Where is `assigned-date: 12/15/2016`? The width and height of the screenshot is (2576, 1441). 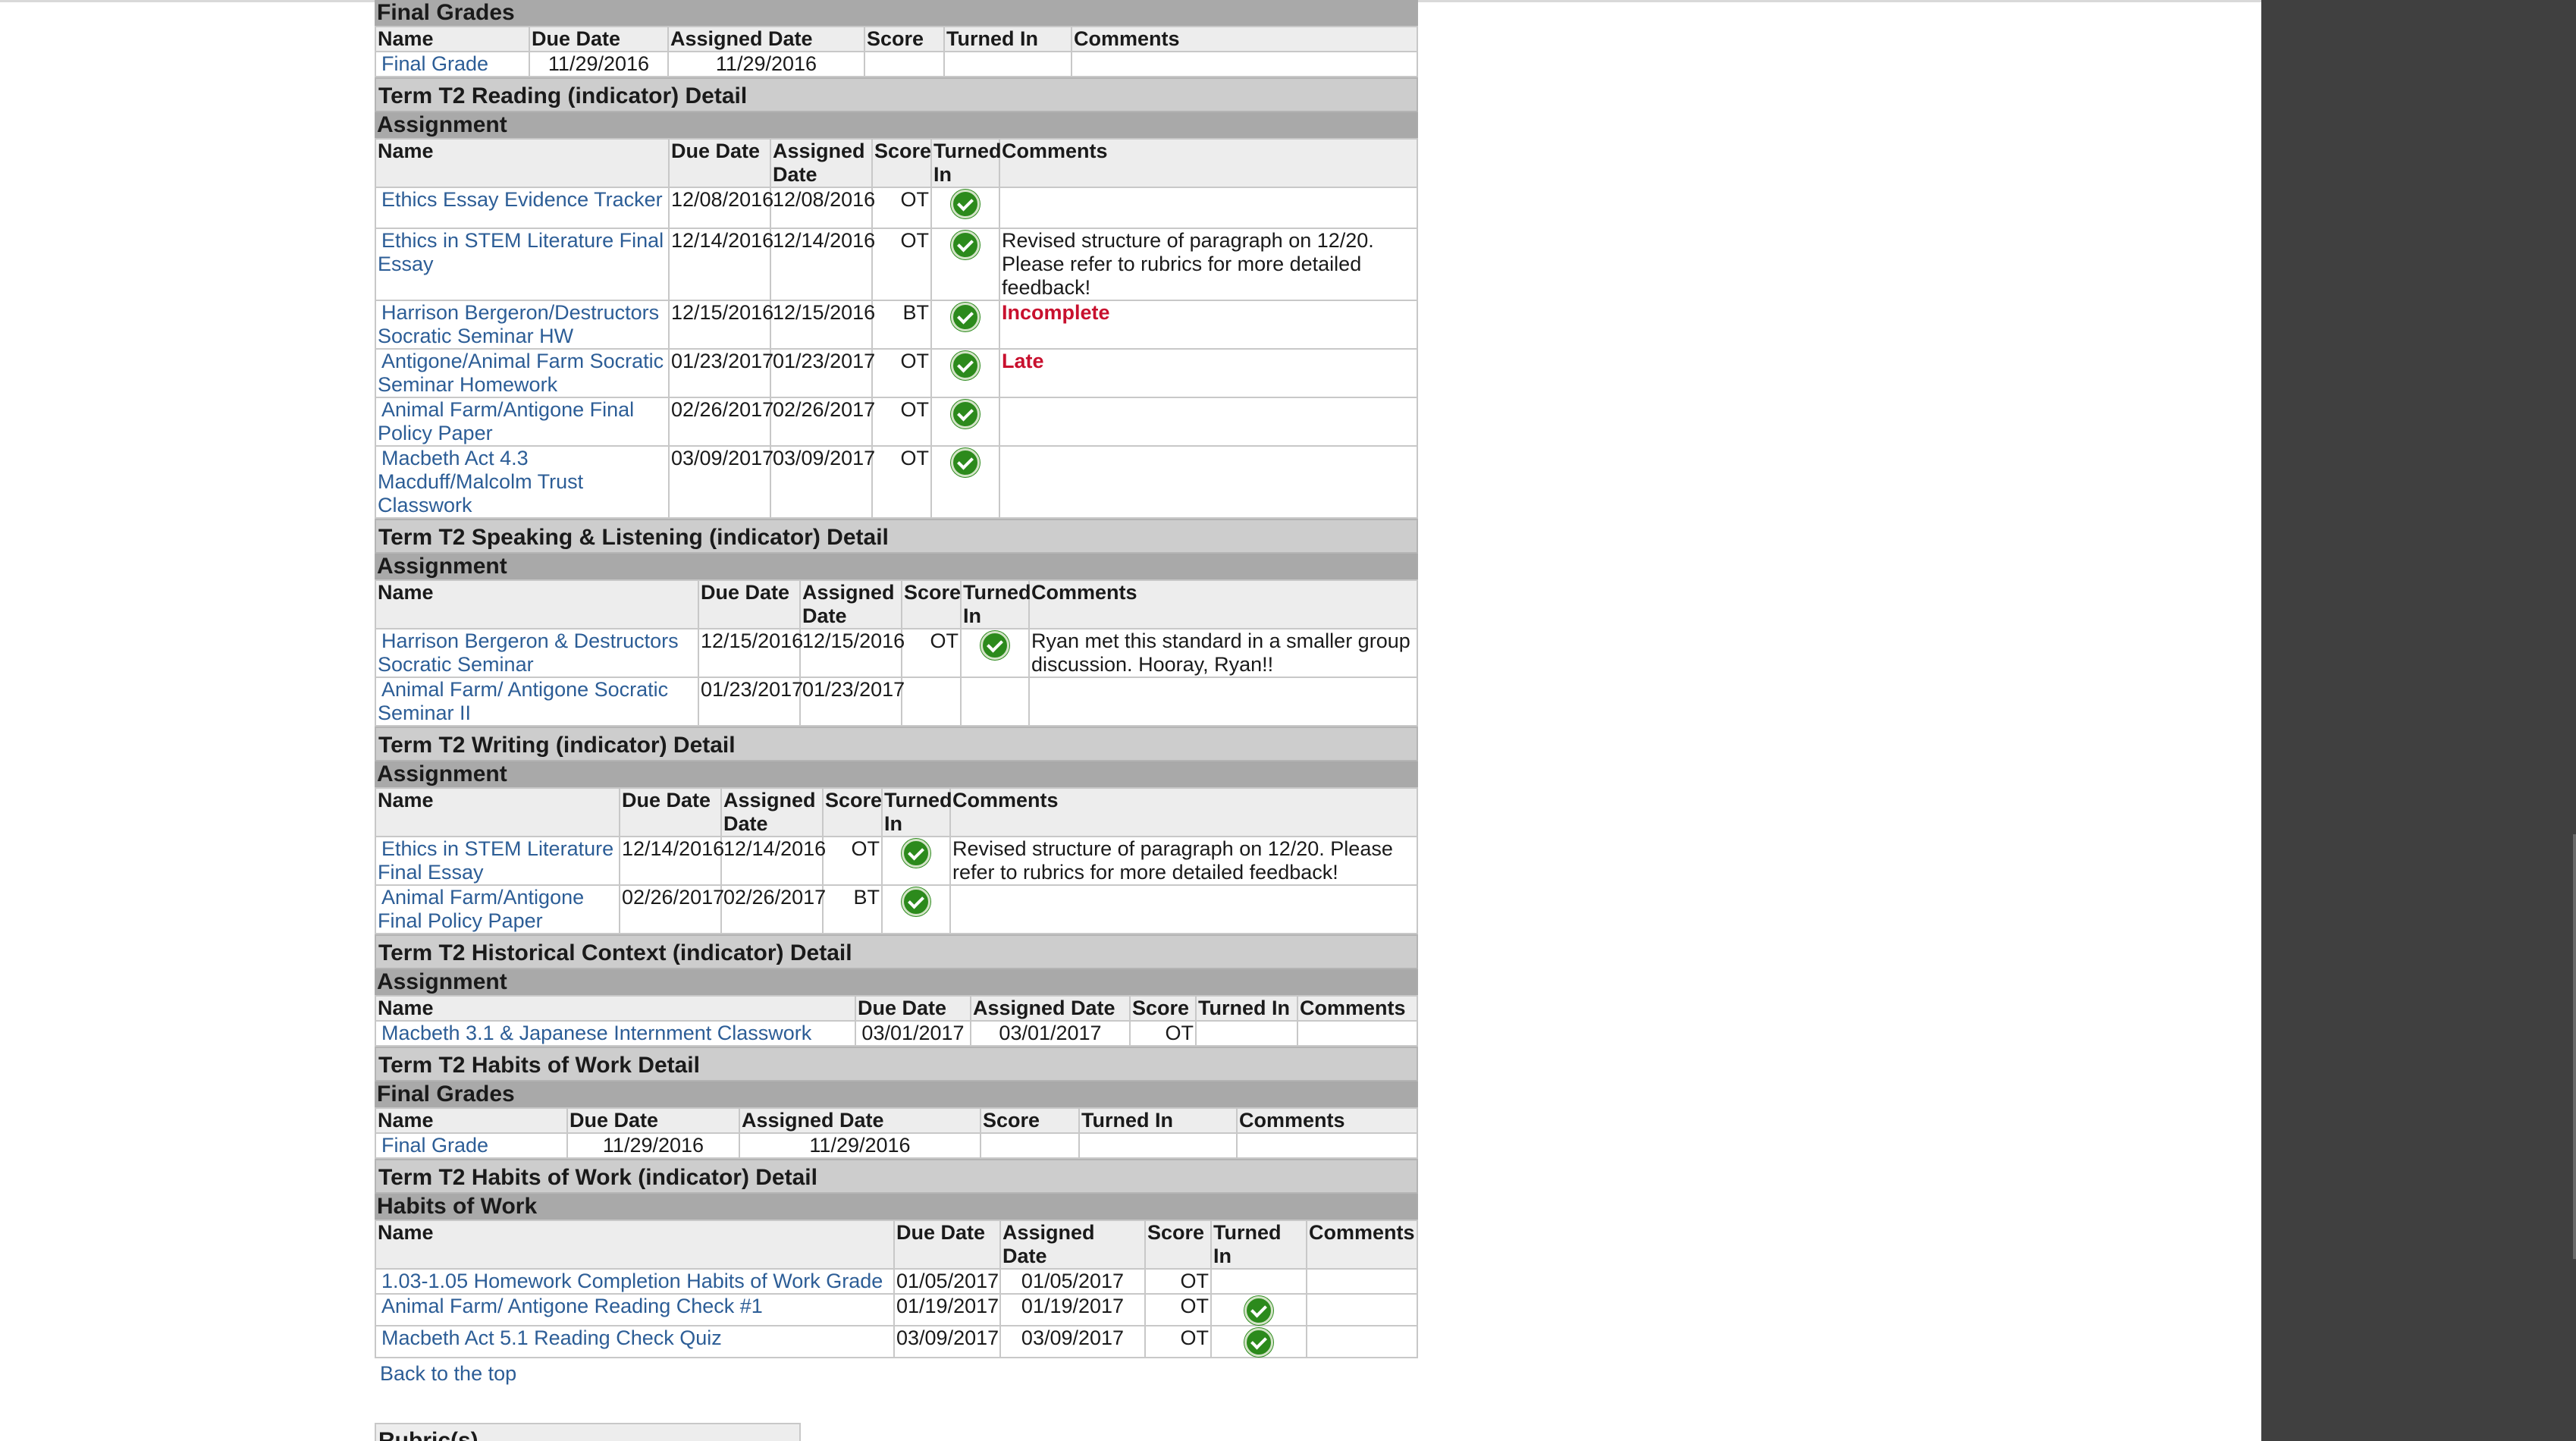
assigned-date: 12/15/2016 is located at coordinates (822, 325).